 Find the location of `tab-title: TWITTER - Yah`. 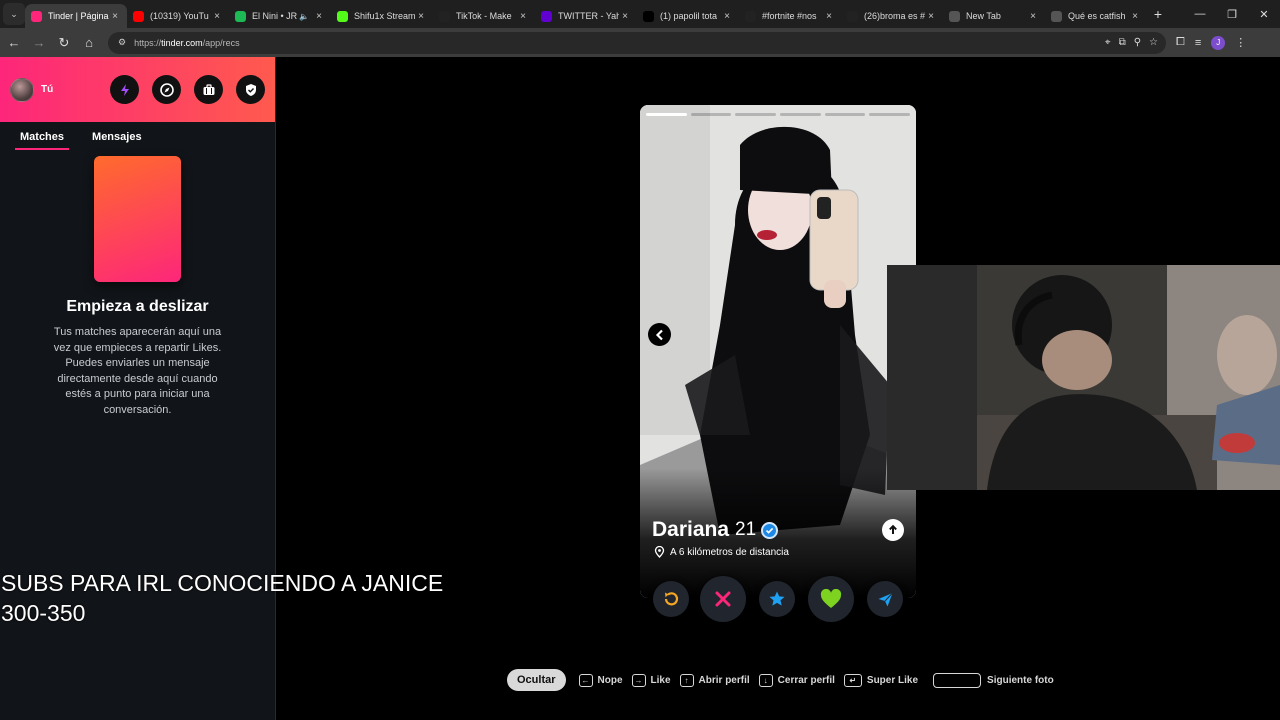

tab-title: TWITTER - Yah is located at coordinates (588, 16).